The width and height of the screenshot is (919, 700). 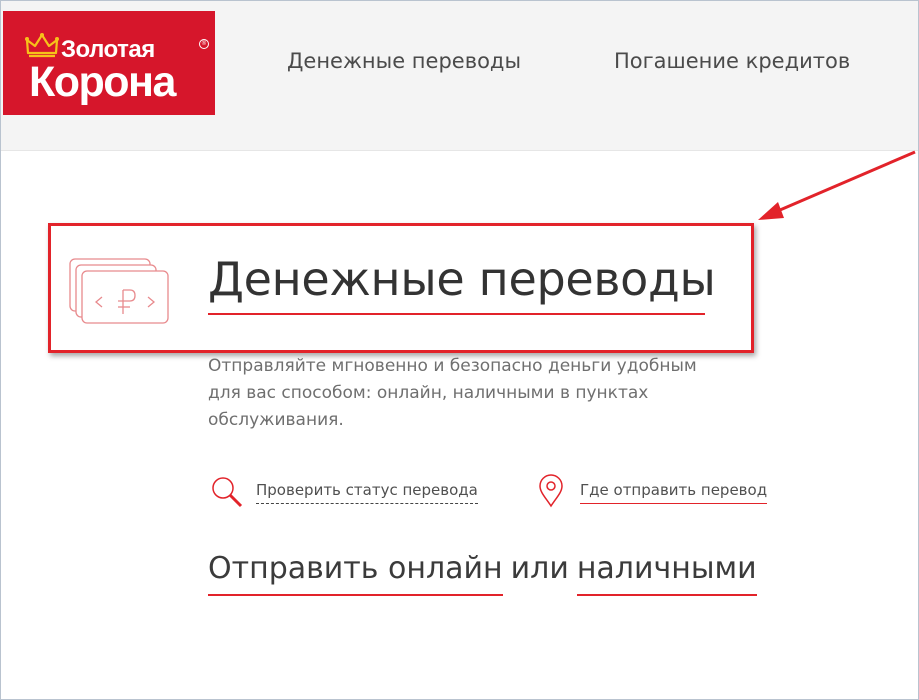 What do you see at coordinates (367, 492) in the screenshot?
I see `check-status-link: Проверить статус перевода` at bounding box center [367, 492].